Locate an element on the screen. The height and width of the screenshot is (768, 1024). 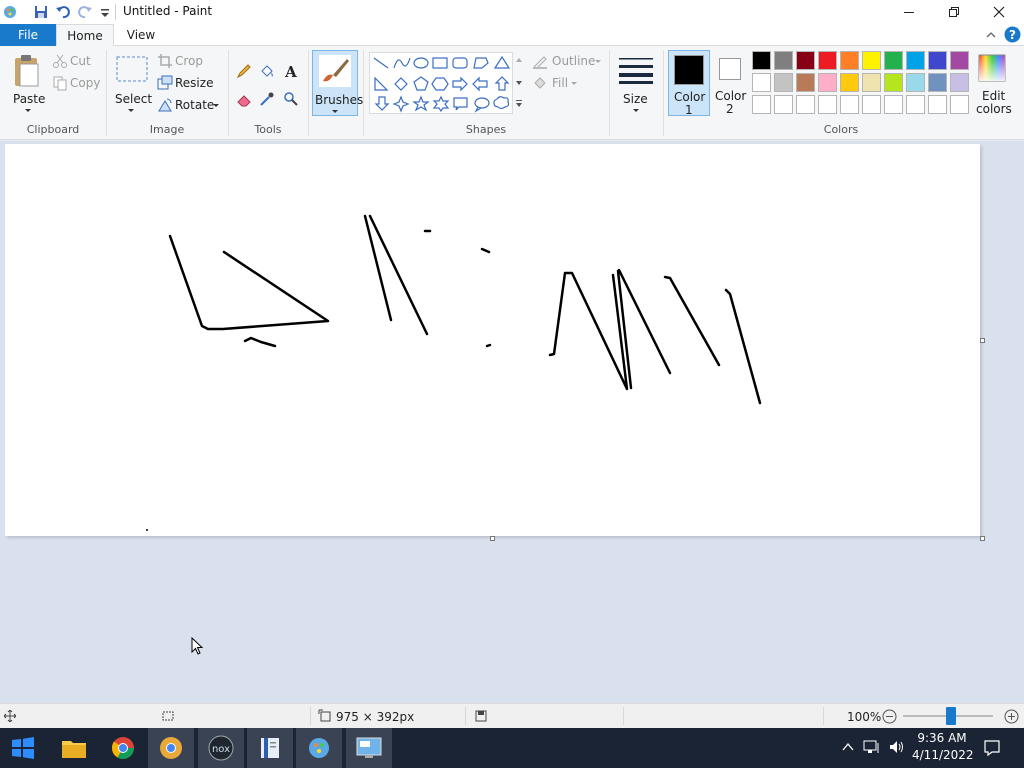
maximize-button is located at coordinates (954, 12).